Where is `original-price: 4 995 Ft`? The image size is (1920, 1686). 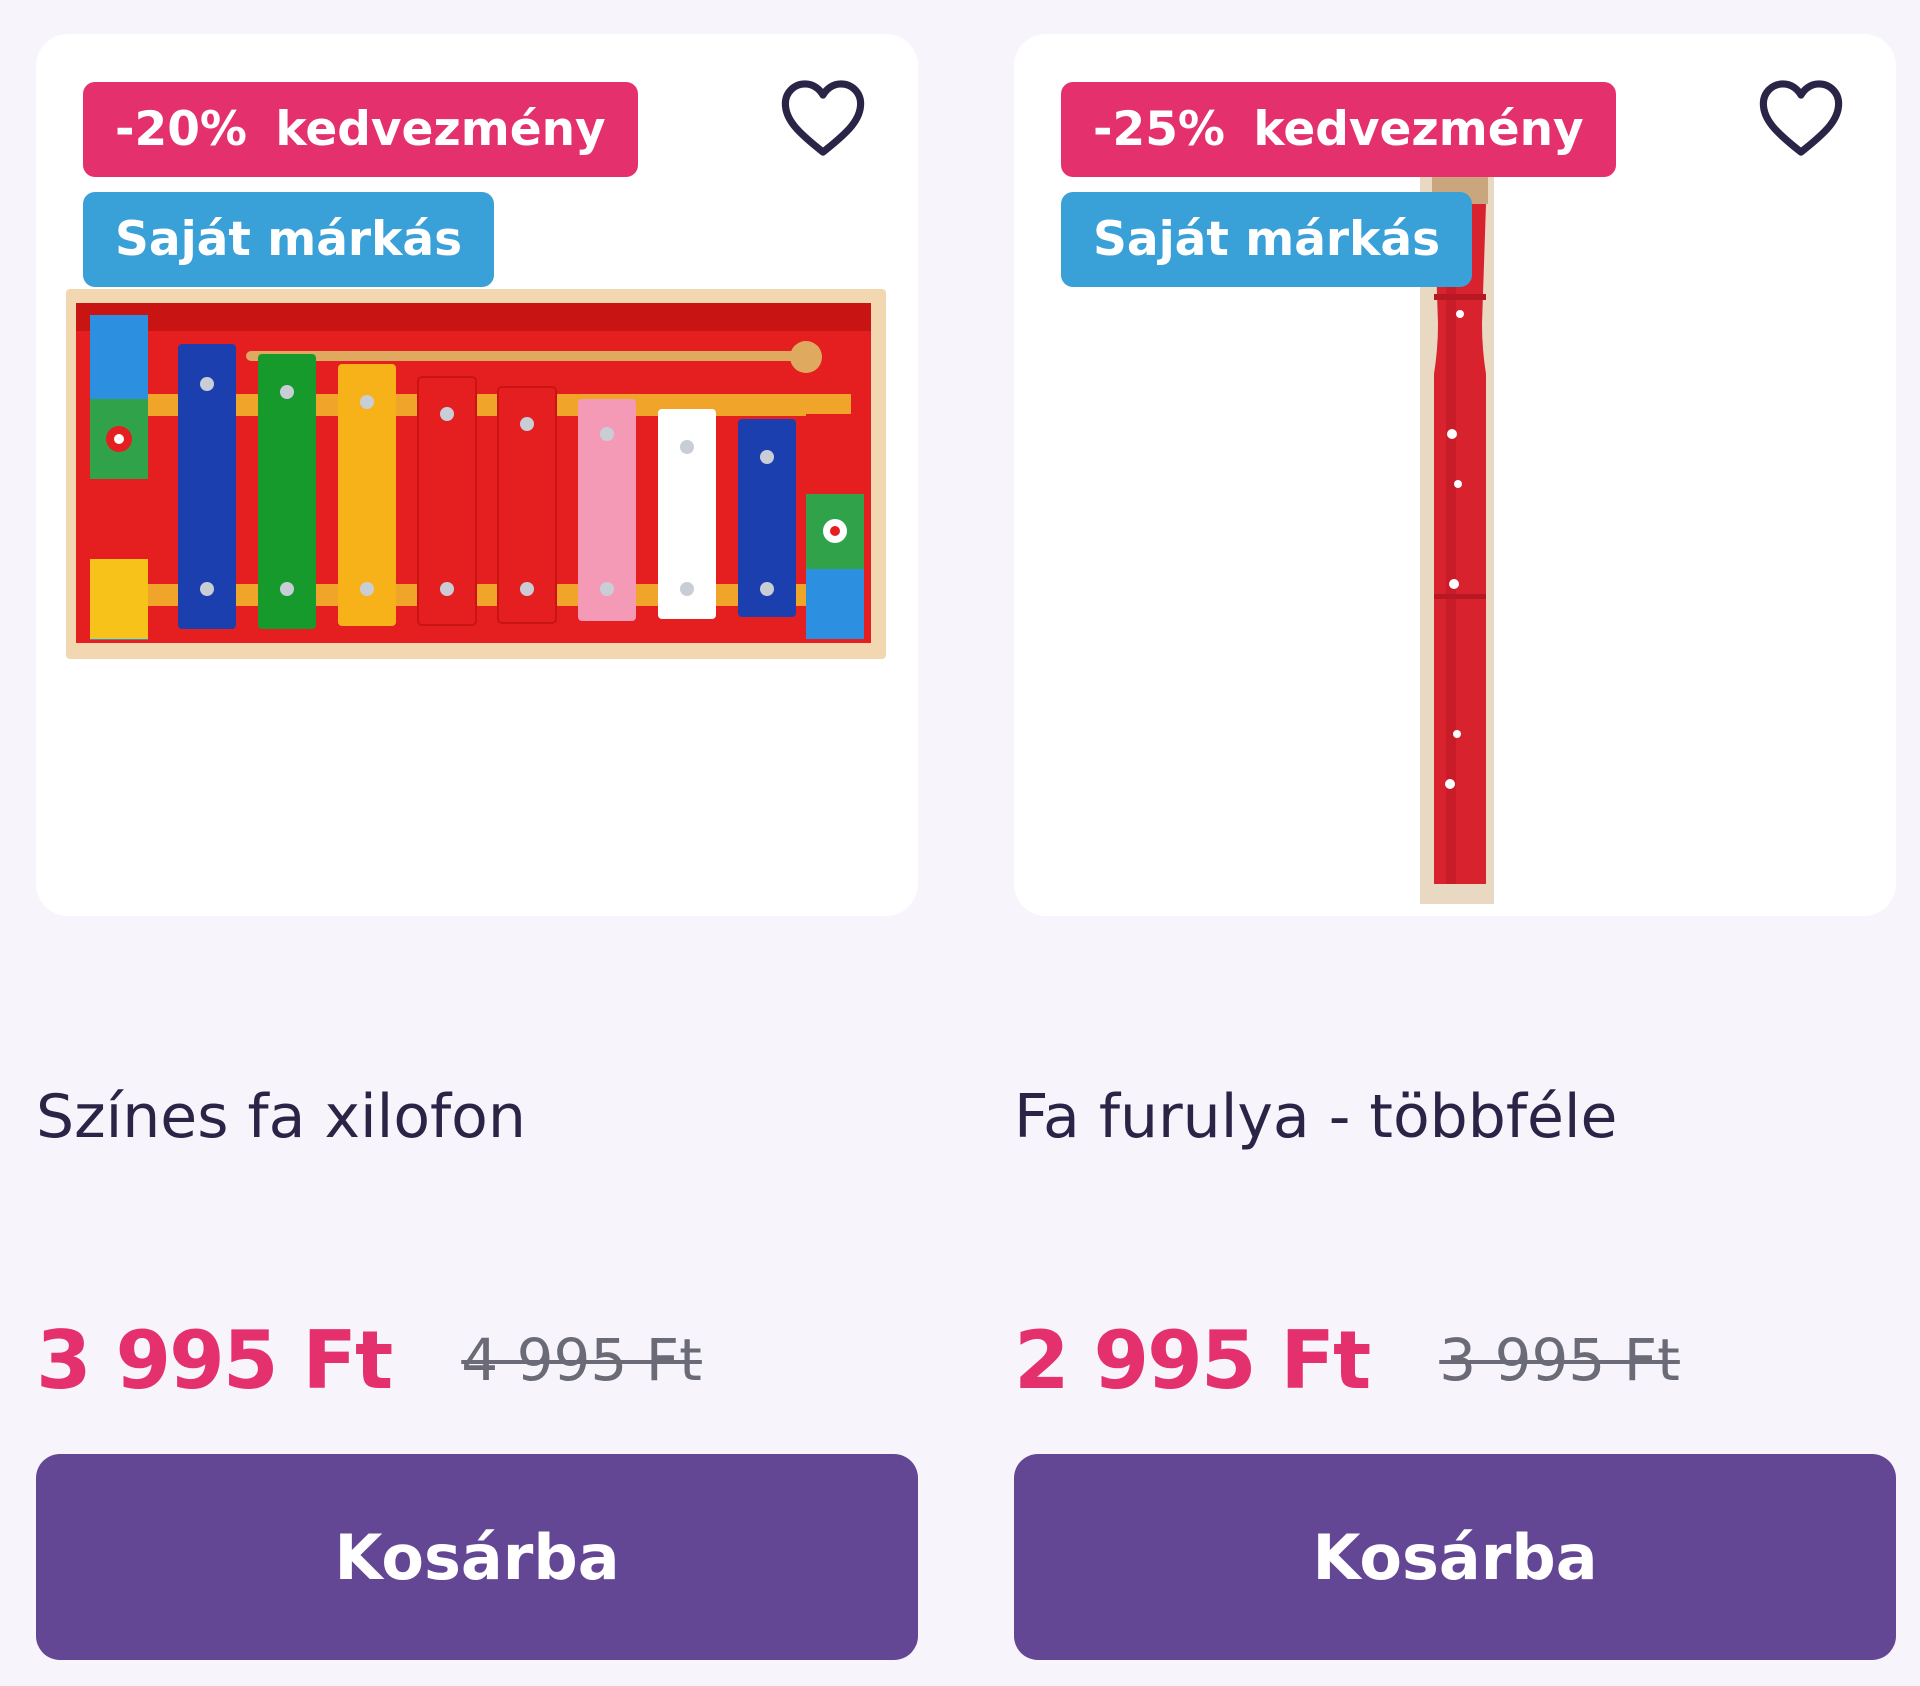 original-price: 4 995 Ft is located at coordinates (581, 1360).